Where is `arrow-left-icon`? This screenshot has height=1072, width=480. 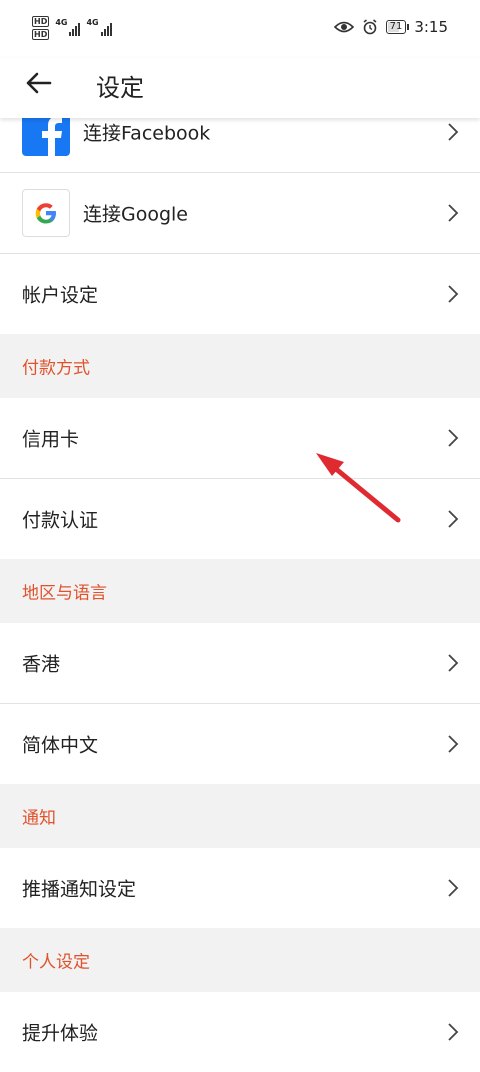
arrow-left-icon is located at coordinates (39, 83).